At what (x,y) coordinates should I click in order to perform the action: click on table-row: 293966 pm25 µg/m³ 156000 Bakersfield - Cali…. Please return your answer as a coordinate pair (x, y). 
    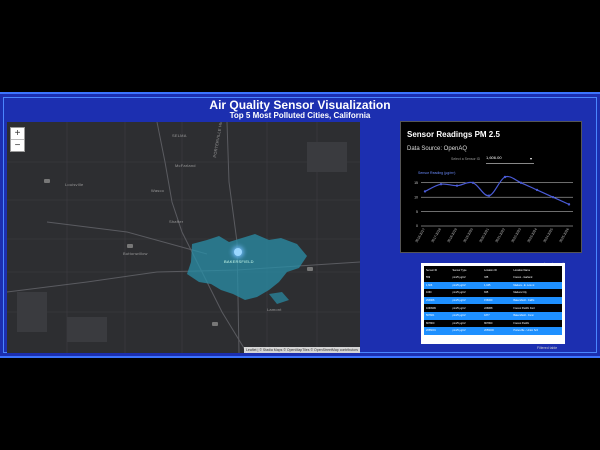
    Looking at the image, I should click on (493, 300).